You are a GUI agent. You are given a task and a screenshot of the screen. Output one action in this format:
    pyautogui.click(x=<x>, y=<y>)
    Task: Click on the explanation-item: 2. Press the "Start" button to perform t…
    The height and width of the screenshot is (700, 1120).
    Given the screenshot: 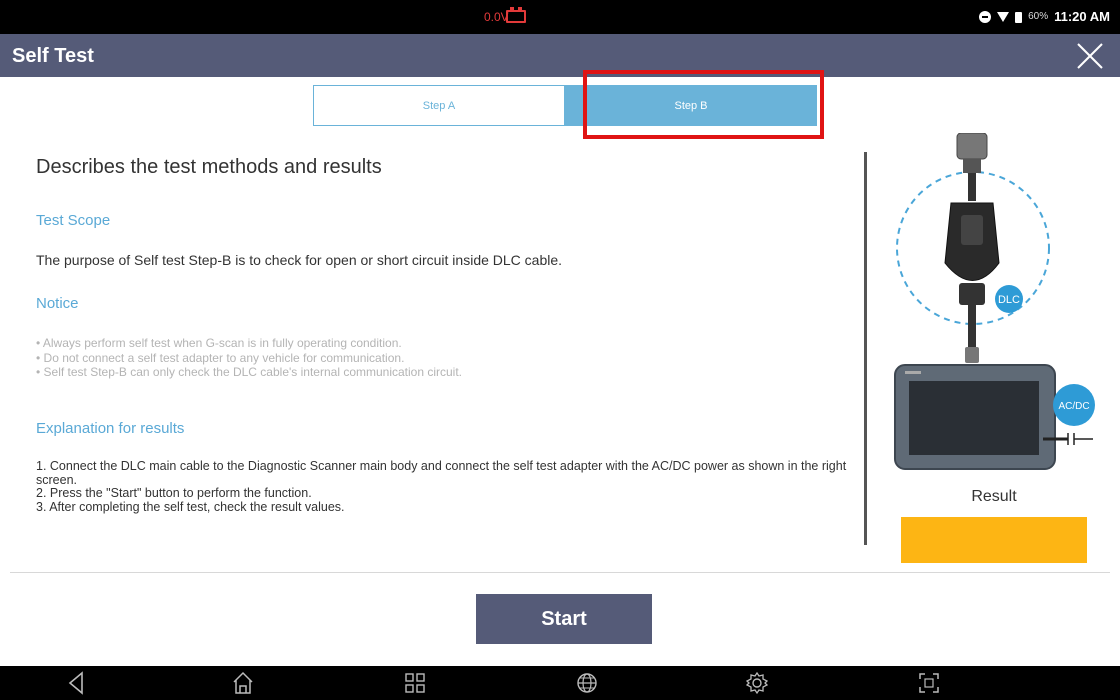 What is the action you would take?
    pyautogui.click(x=174, y=493)
    